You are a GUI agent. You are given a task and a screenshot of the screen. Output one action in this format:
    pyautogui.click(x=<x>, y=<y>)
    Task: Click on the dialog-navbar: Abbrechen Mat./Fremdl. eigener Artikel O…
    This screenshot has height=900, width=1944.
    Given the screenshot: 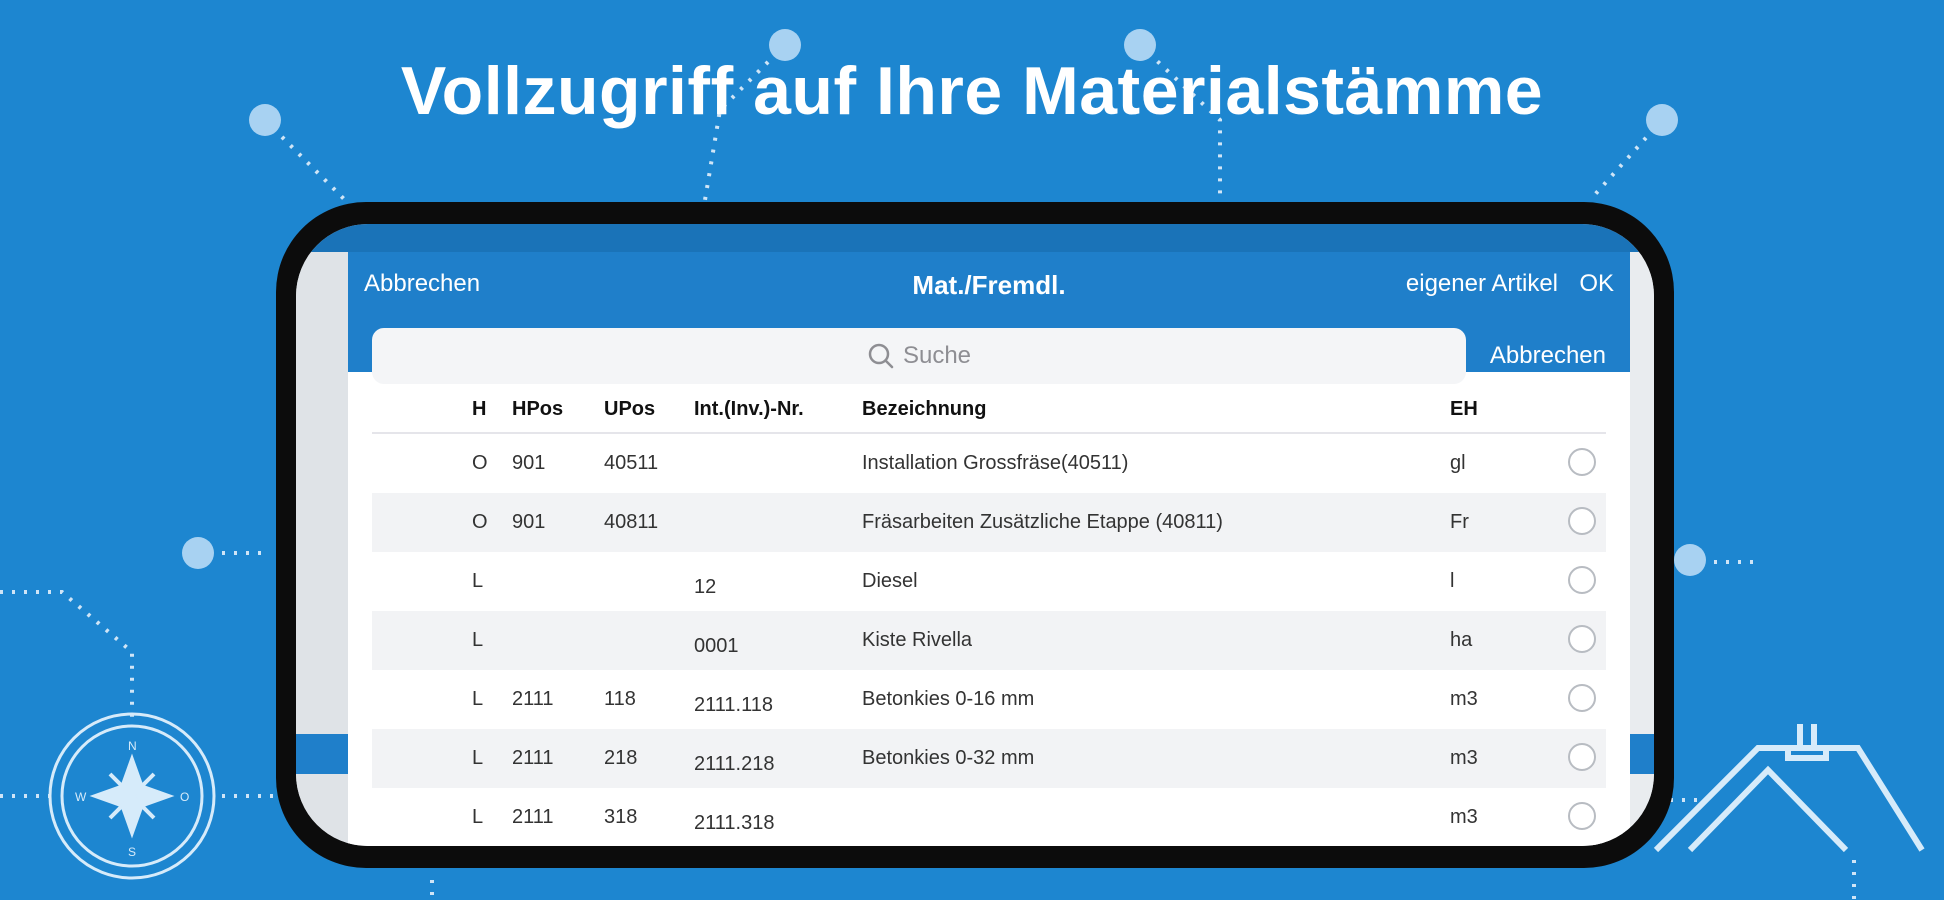 What is the action you would take?
    pyautogui.click(x=989, y=318)
    